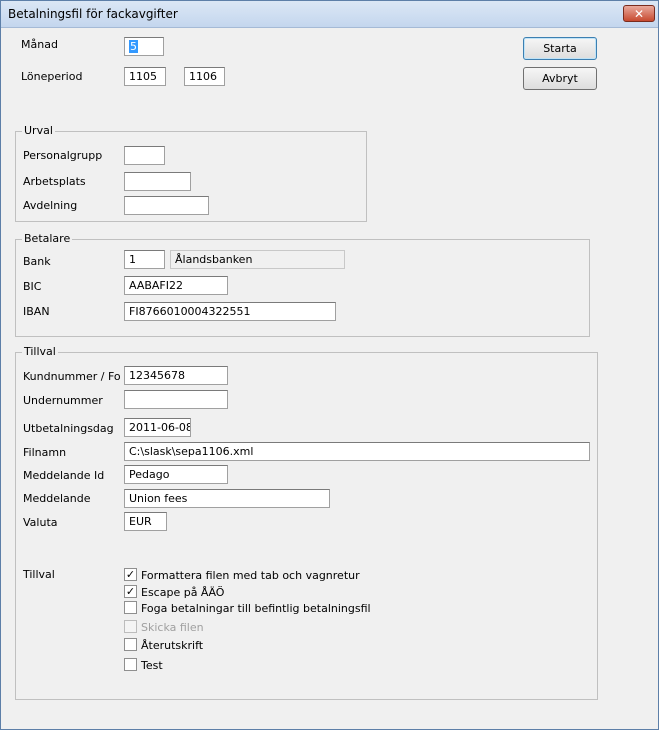 This screenshot has width=659, height=730. Describe the element at coordinates (133, 46) in the screenshot. I see `month-value: 5` at that location.